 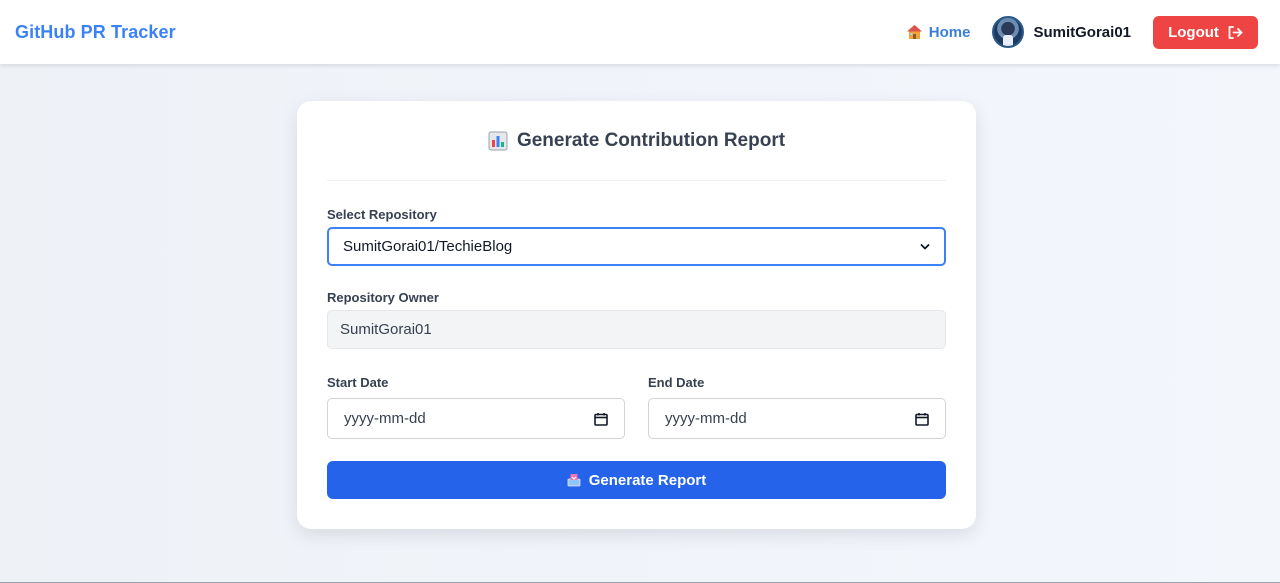 What do you see at coordinates (383, 297) in the screenshot?
I see `owner-label: Repository Owner` at bounding box center [383, 297].